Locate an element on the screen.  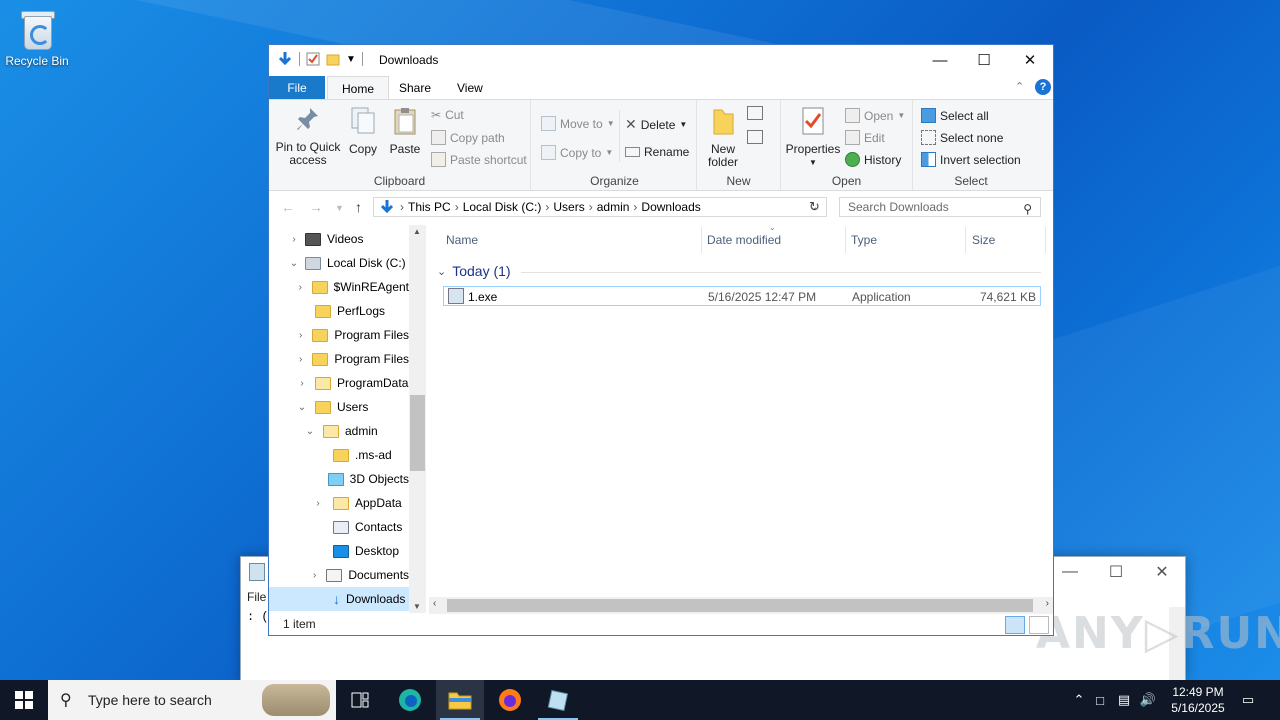
taskbar-search-box: ⚲ Type here to search is located at coordinates (192, 700).